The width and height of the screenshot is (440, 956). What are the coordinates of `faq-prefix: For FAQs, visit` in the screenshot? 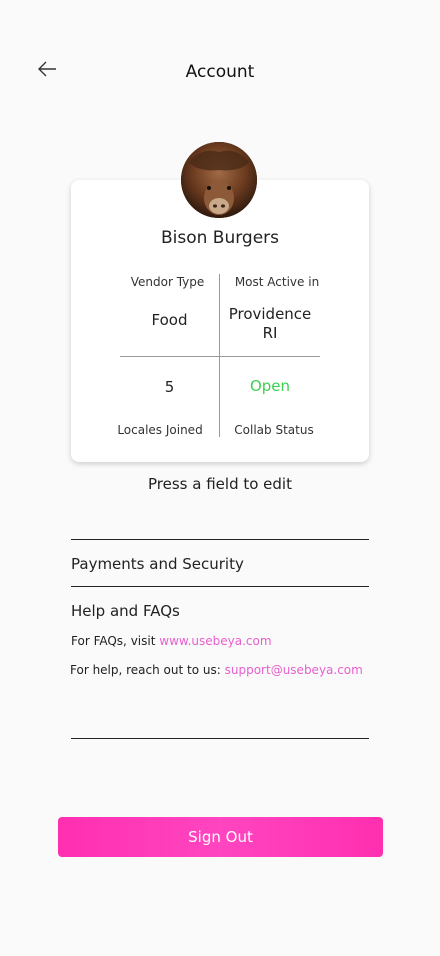 It's located at (113, 641).